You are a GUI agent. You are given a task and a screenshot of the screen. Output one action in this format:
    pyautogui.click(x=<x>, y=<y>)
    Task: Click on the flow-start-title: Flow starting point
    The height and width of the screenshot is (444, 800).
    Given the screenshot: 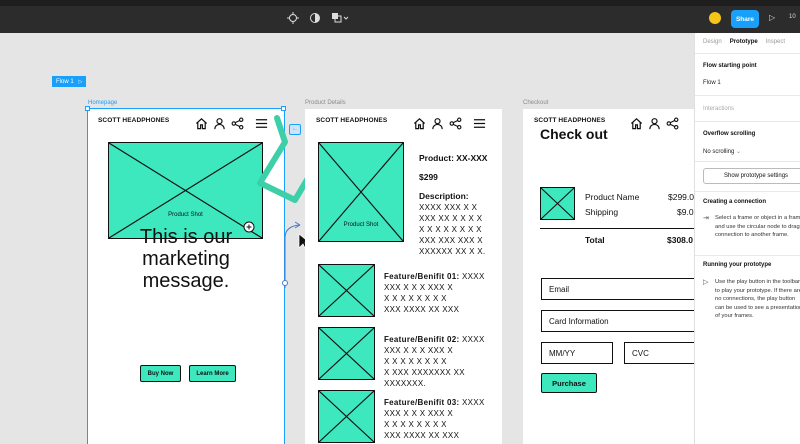 What is the action you would take?
    pyautogui.click(x=730, y=66)
    